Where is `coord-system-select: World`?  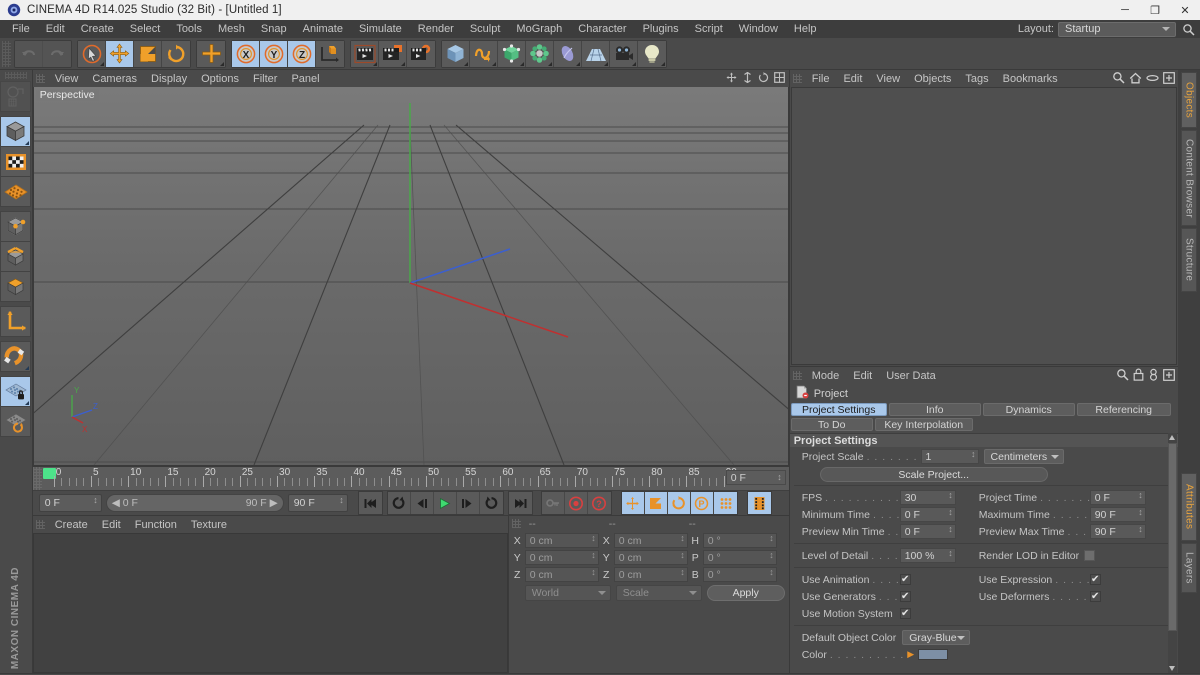
coord-system-select: World is located at coordinates (567, 593).